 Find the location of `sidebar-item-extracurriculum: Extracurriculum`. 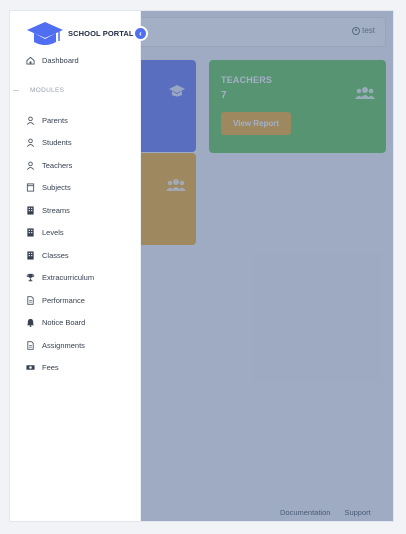

sidebar-item-extracurriculum: Extracurriculum is located at coordinates (60, 278).